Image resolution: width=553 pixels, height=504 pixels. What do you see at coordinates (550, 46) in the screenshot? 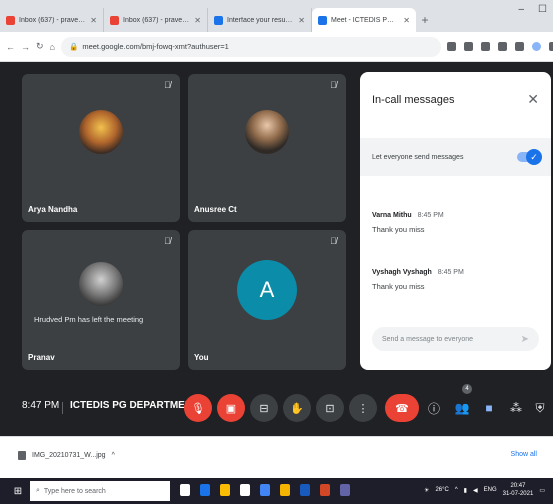
I see `menu-dots-icon` at bounding box center [550, 46].